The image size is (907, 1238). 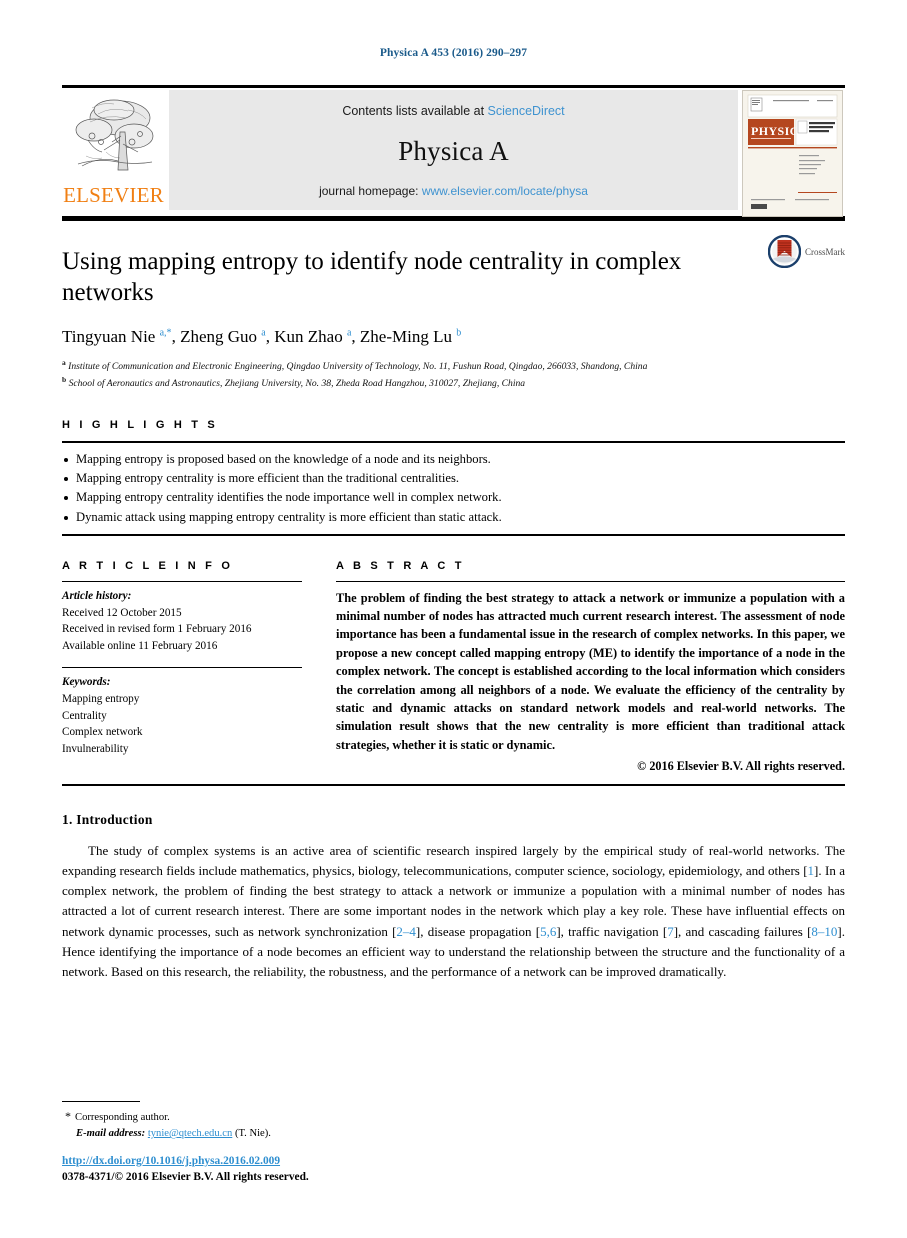 What do you see at coordinates (95, 749) in the screenshot?
I see `keyword-item: Invulnerability` at bounding box center [95, 749].